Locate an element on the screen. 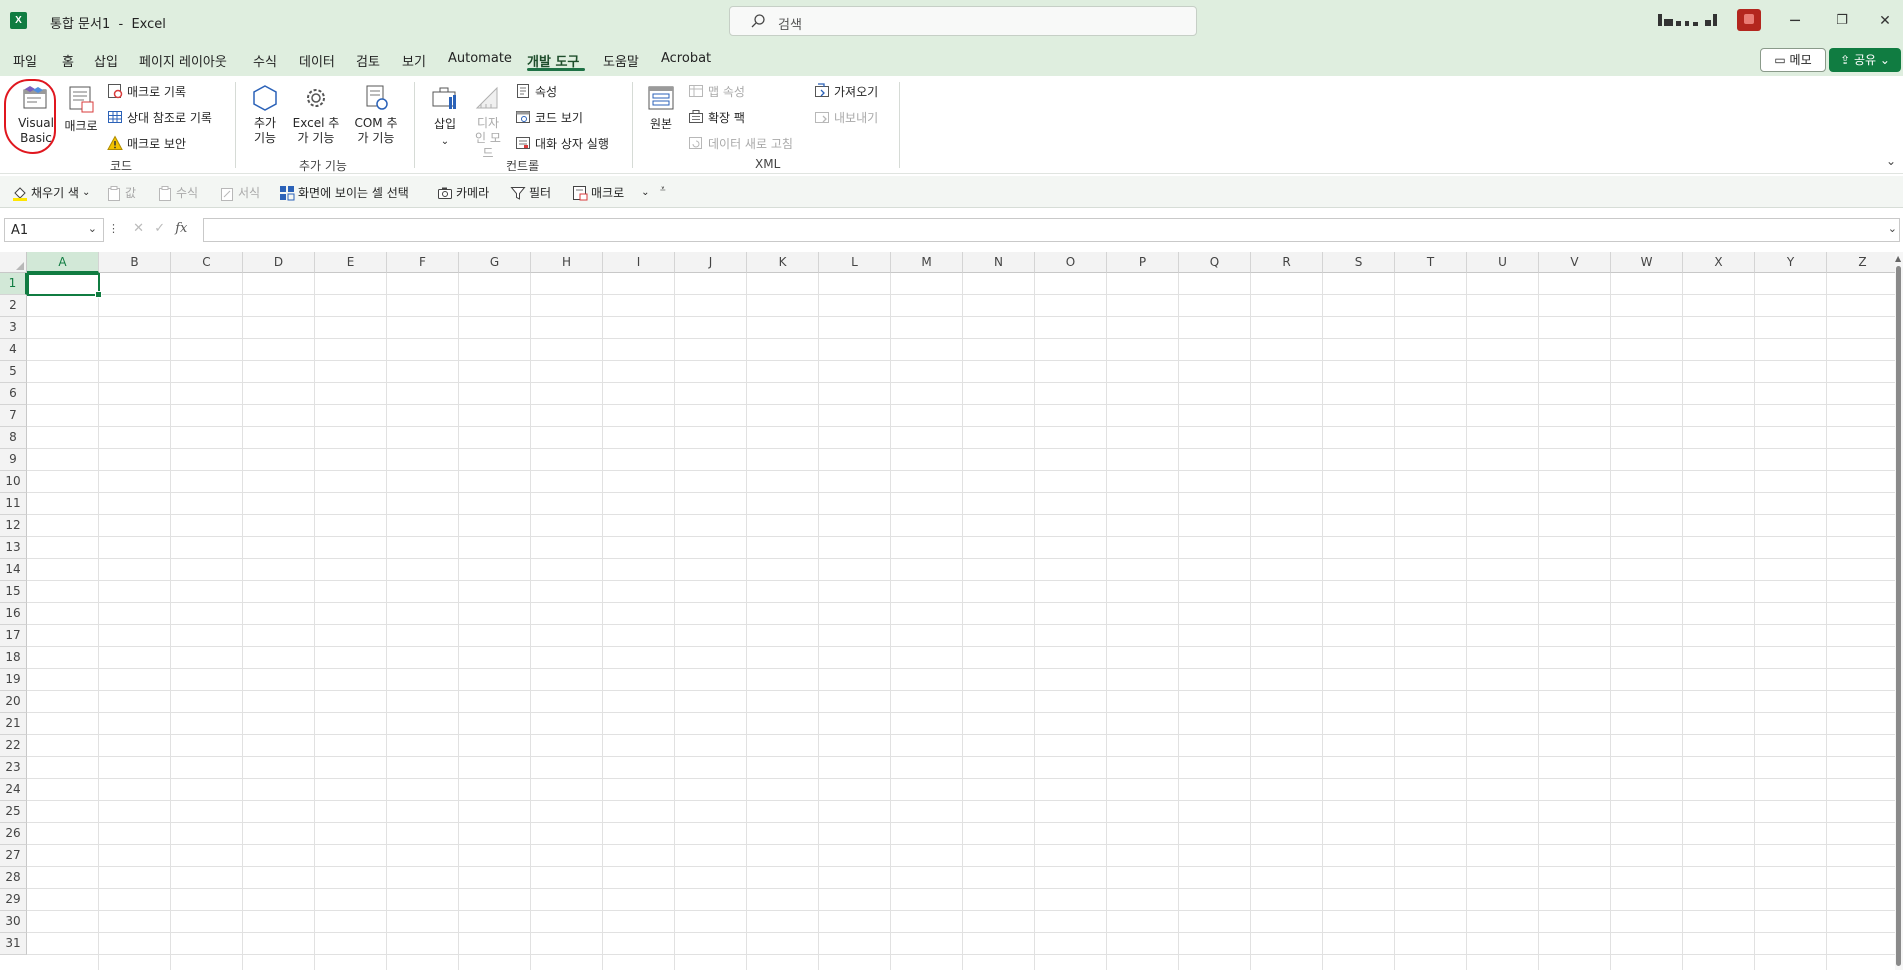  column-header-f: F is located at coordinates (423, 262).